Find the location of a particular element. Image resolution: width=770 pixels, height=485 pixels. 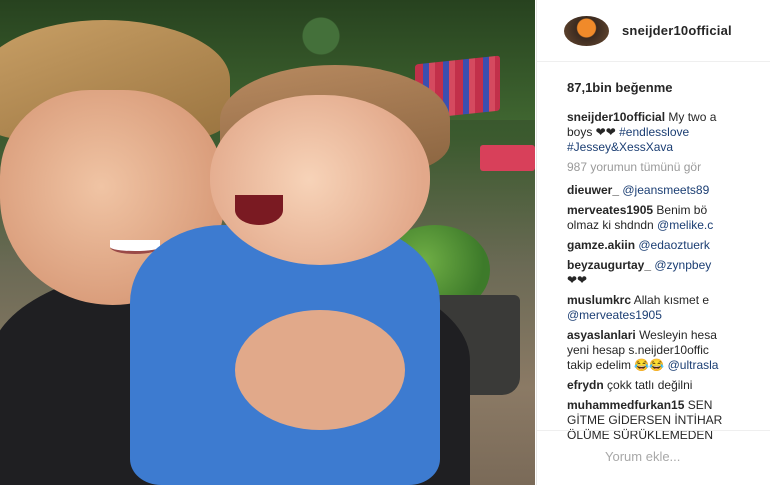

comment-text: Wesleyin hesa is located at coordinates (678, 335).